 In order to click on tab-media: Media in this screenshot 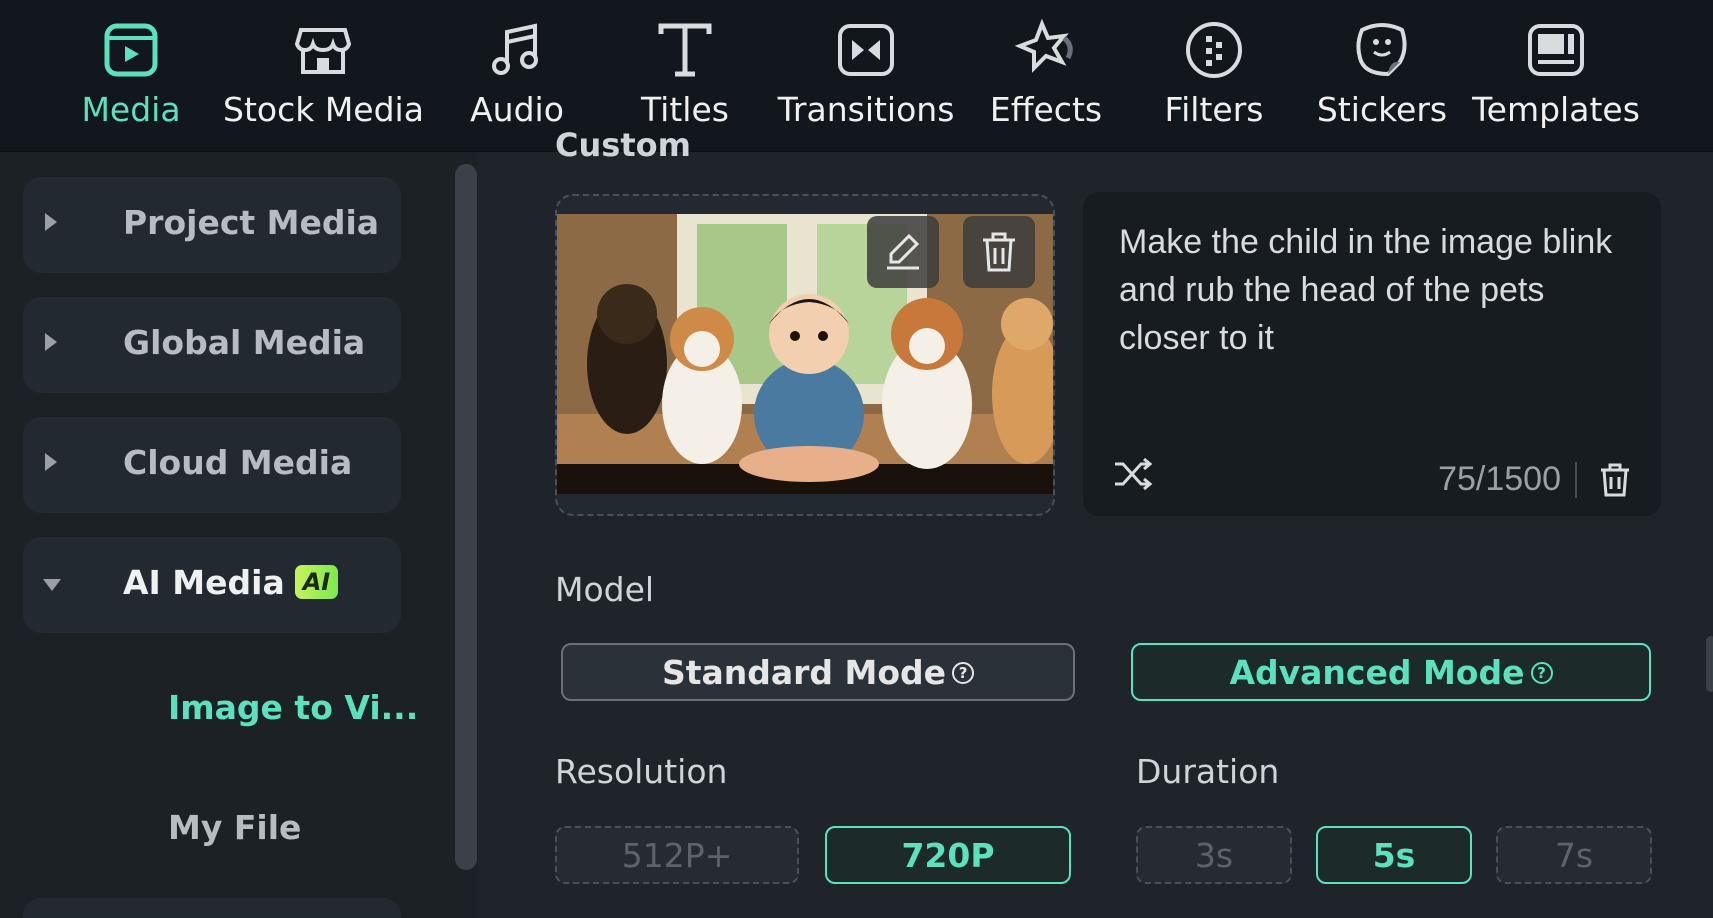, I will do `click(131, 73)`.